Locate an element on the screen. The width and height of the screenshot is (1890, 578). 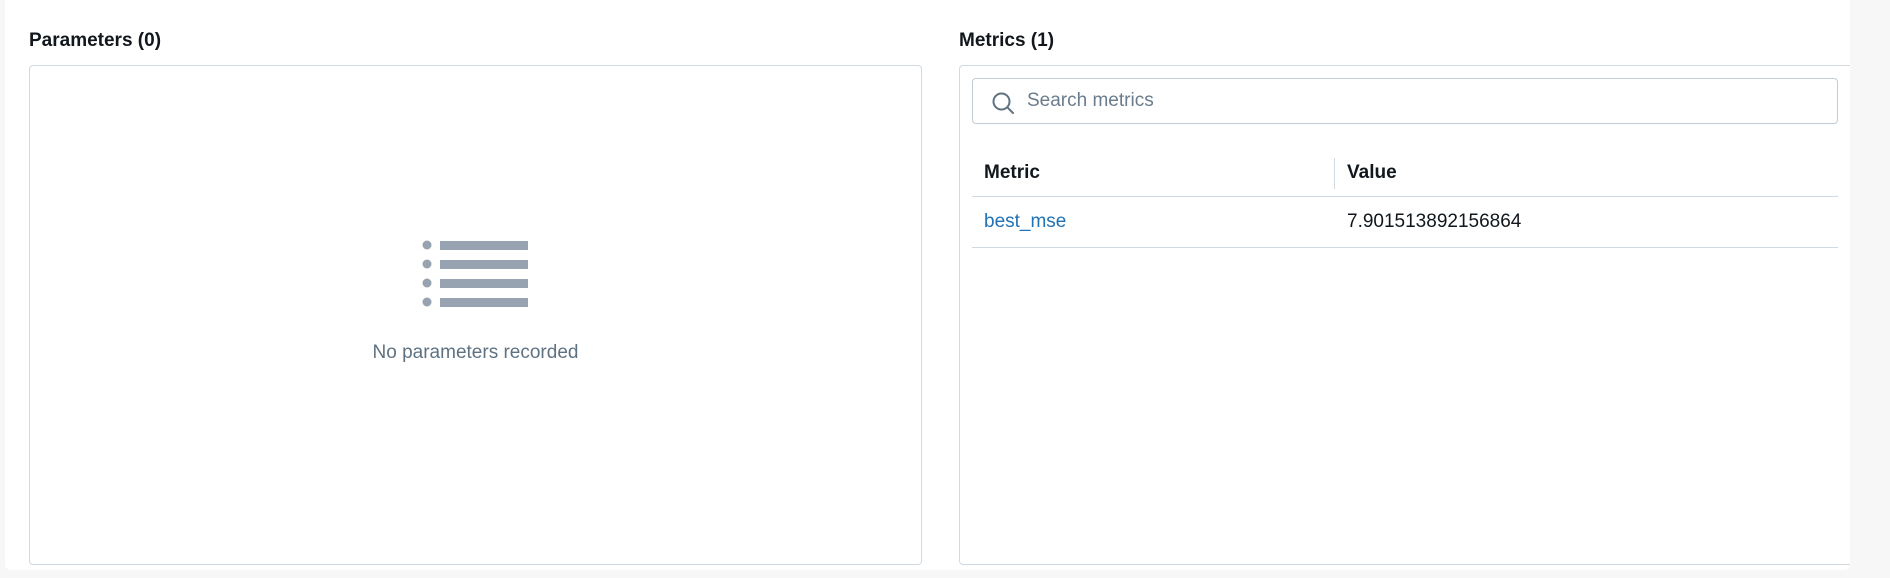
parameters-empty-state: No parameters recorded is located at coordinates (475, 300).